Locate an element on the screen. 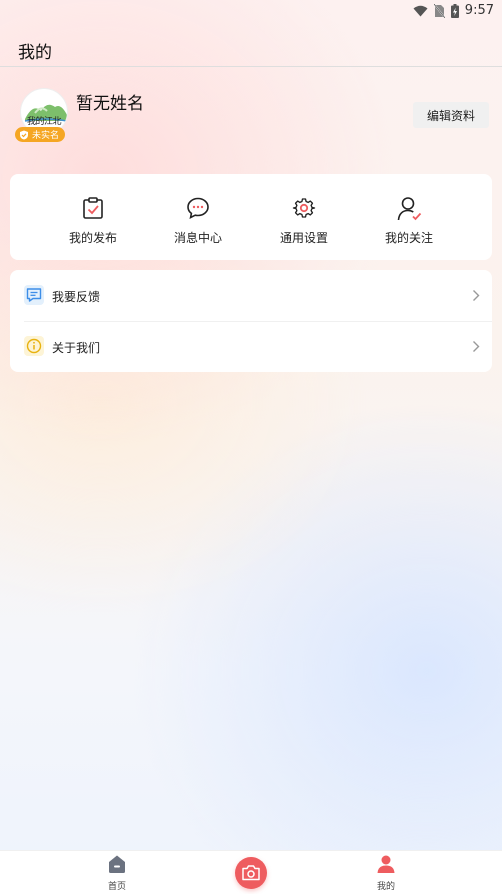  quick-action-label: 我的发布 is located at coordinates (92, 238).